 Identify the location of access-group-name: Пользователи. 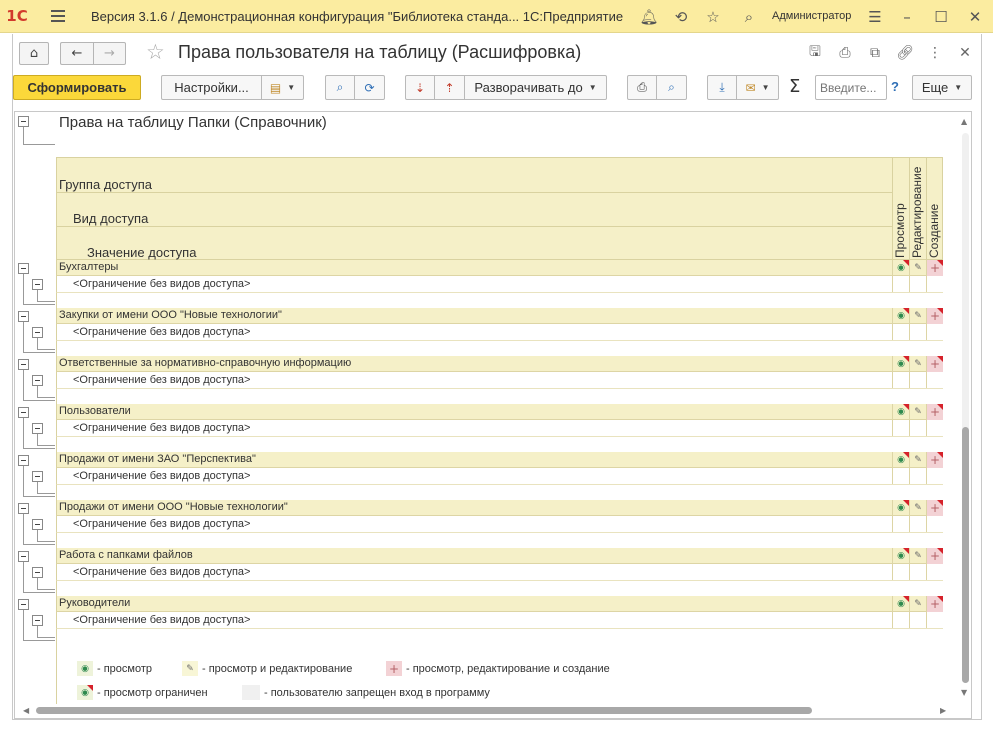
(95, 411).